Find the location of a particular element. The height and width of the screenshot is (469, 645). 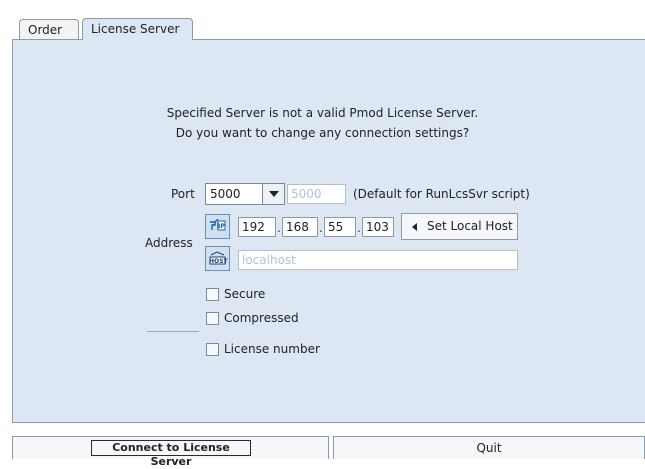

arrow-left-icon is located at coordinates (414, 227).